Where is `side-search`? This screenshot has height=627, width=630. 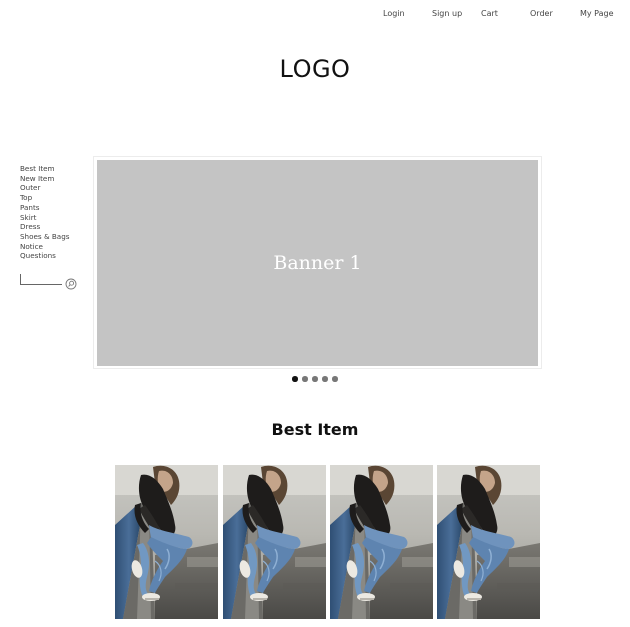
side-search is located at coordinates (50, 282).